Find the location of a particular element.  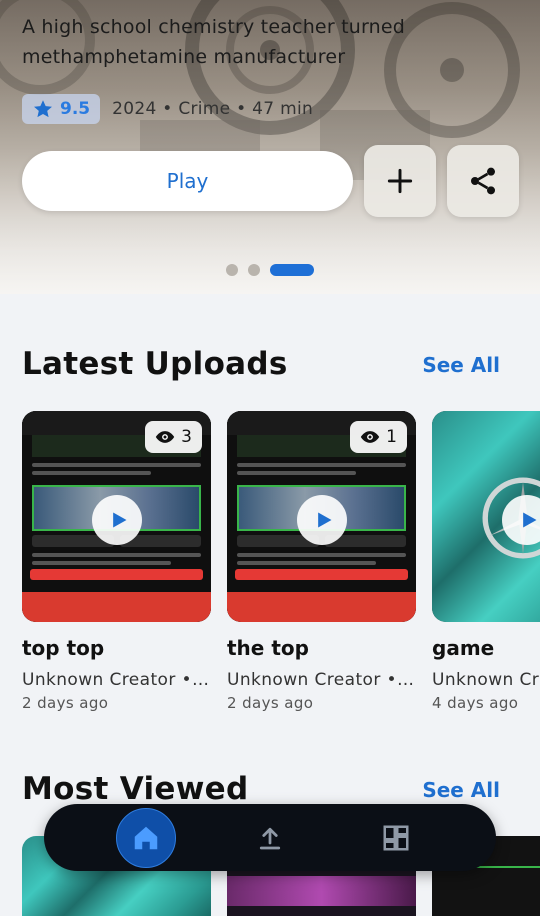

nav-home-button is located at coordinates (146, 838).